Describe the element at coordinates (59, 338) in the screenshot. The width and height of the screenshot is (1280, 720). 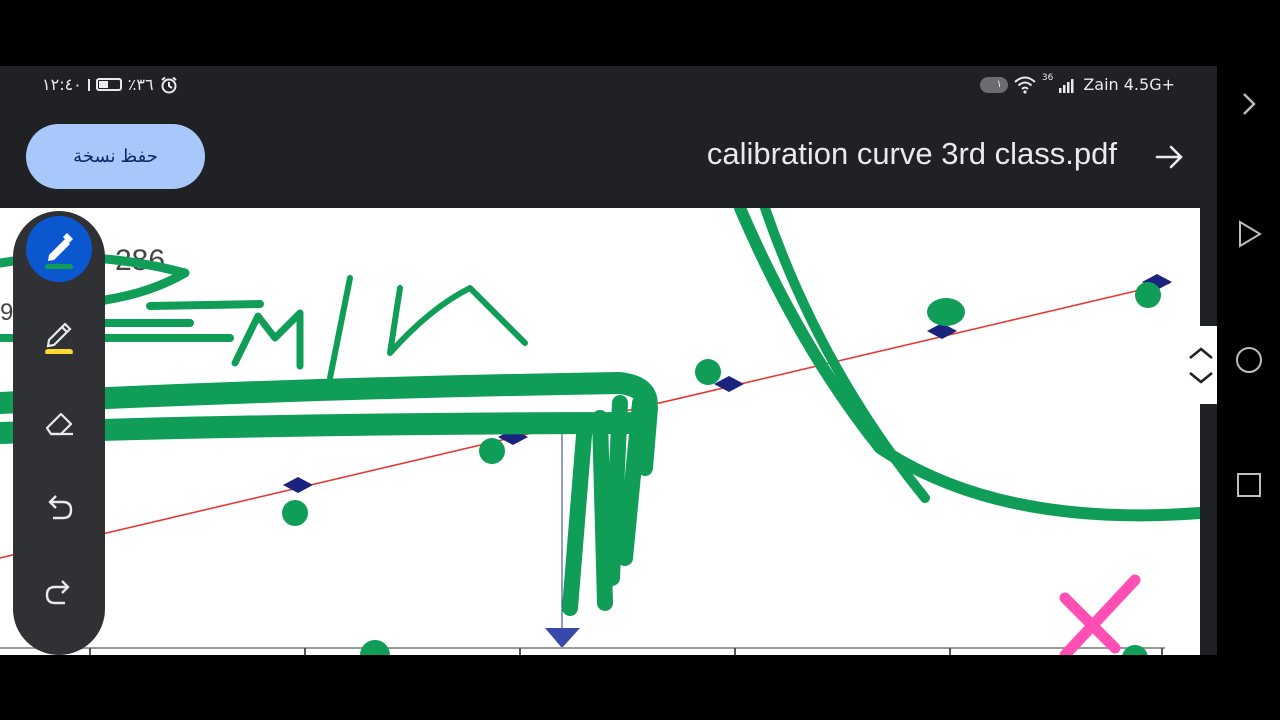
I see `highlighter-icon` at that location.